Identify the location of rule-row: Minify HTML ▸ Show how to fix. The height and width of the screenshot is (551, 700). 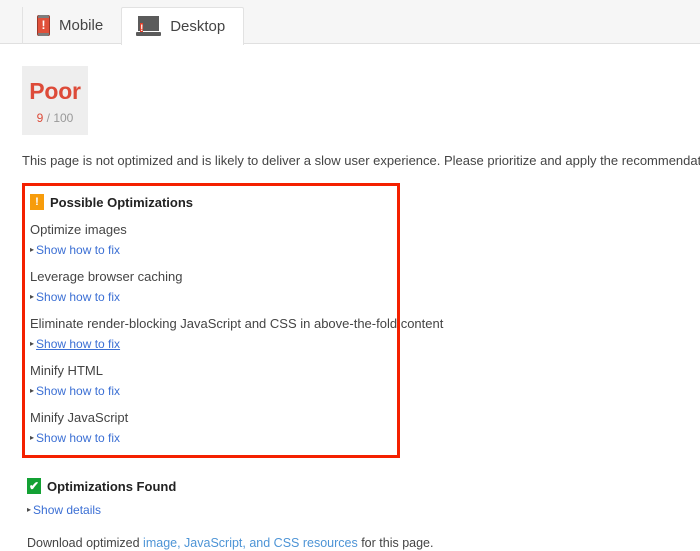
(208, 380).